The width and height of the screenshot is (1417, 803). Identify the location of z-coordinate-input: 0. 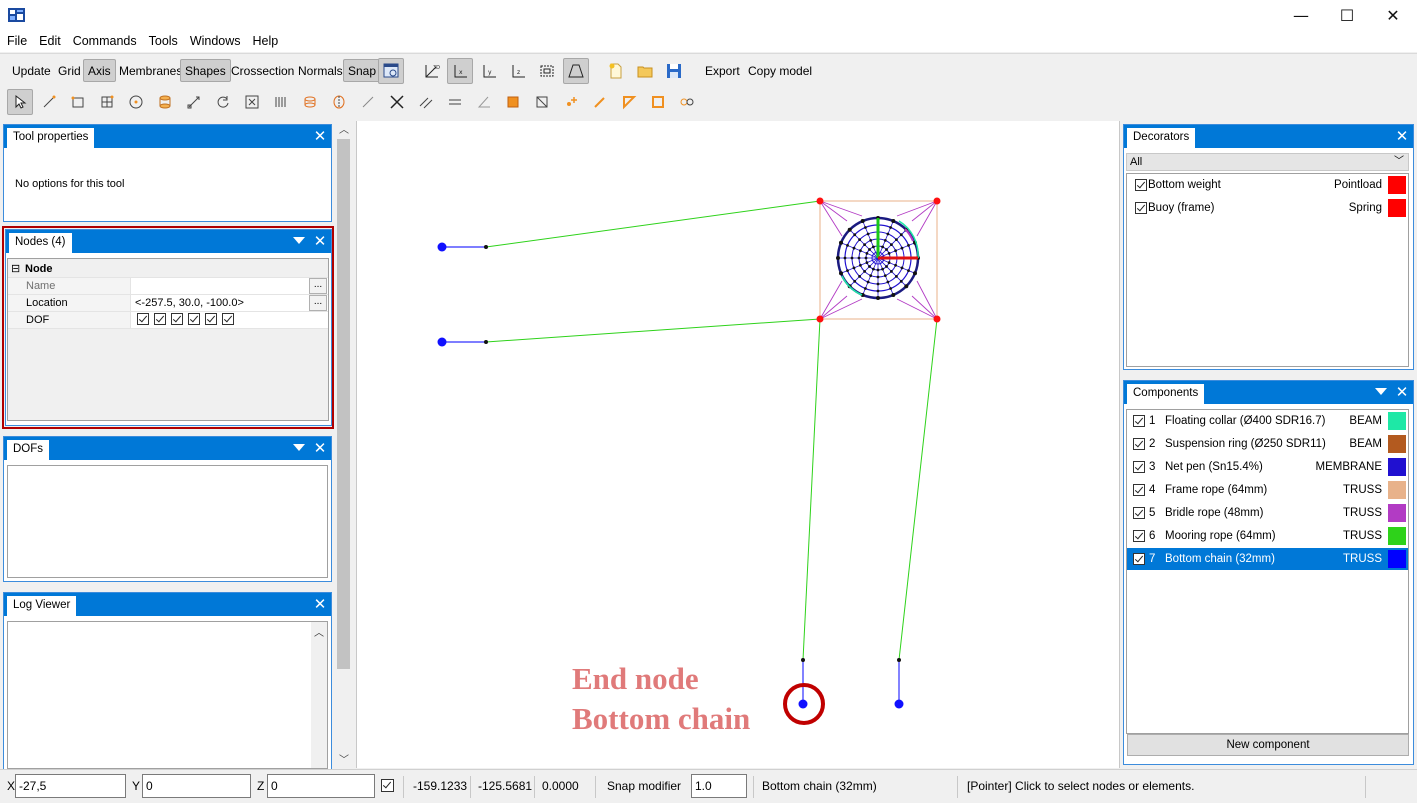
(321, 786).